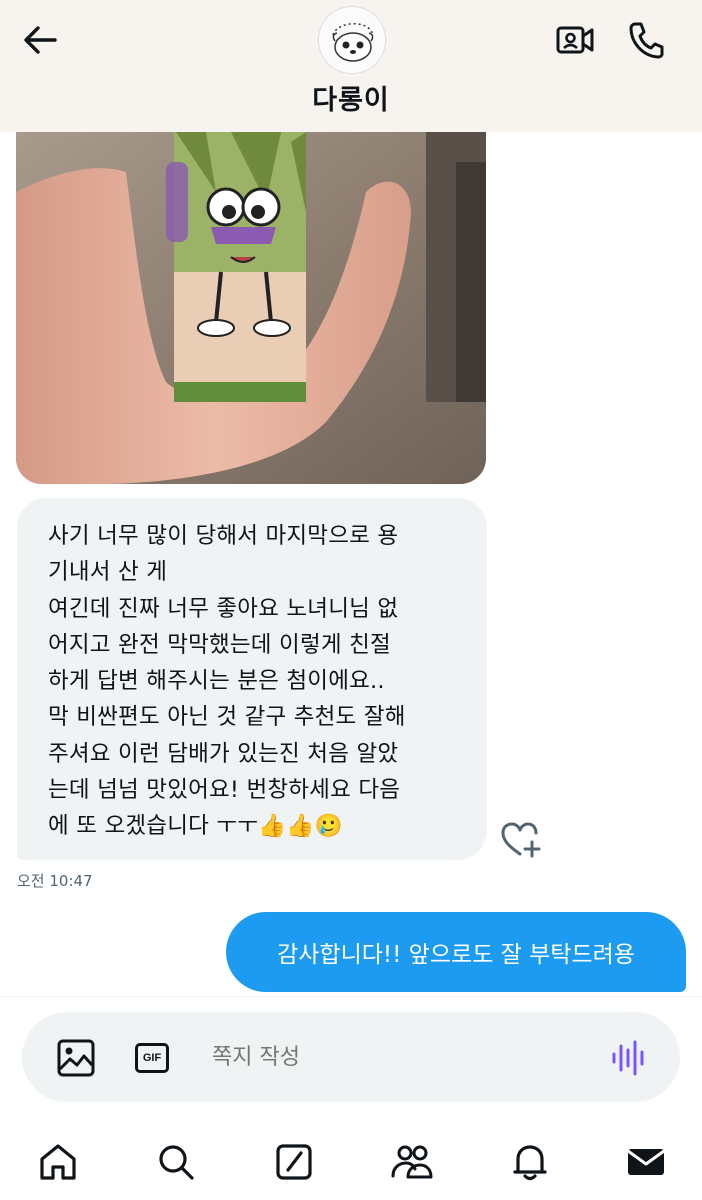  Describe the element at coordinates (55, 881) in the screenshot. I see `message-timestamp: 오전 10:47` at that location.